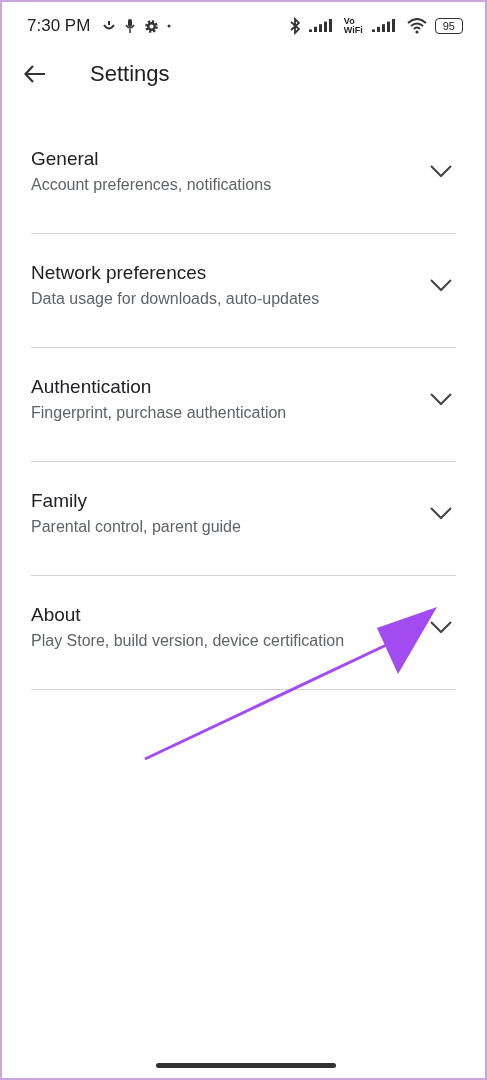 The width and height of the screenshot is (487, 1080). I want to click on section-title: About, so click(56, 614).